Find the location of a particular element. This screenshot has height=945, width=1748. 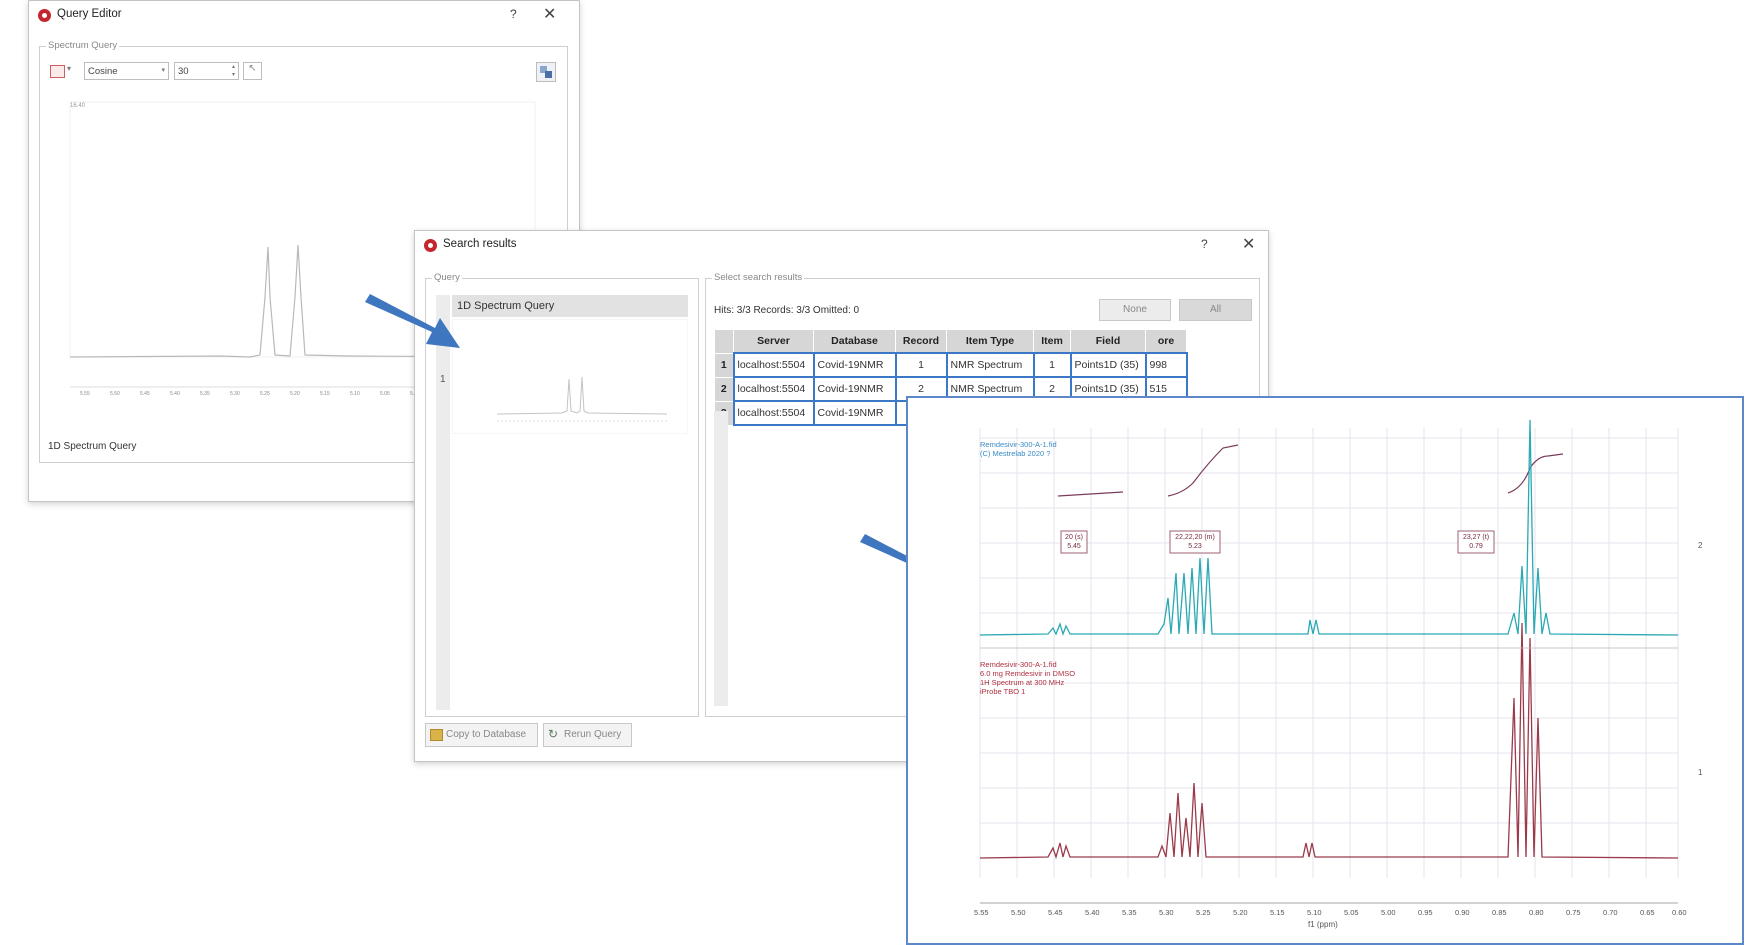

bottom-label-line: 6.0 mg Remdesivir in DMSO is located at coordinates (1028, 673).